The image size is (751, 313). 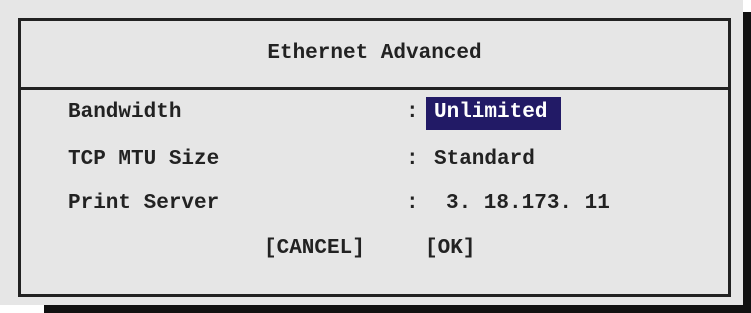 I want to click on ok-button: [OK], so click(x=450, y=249).